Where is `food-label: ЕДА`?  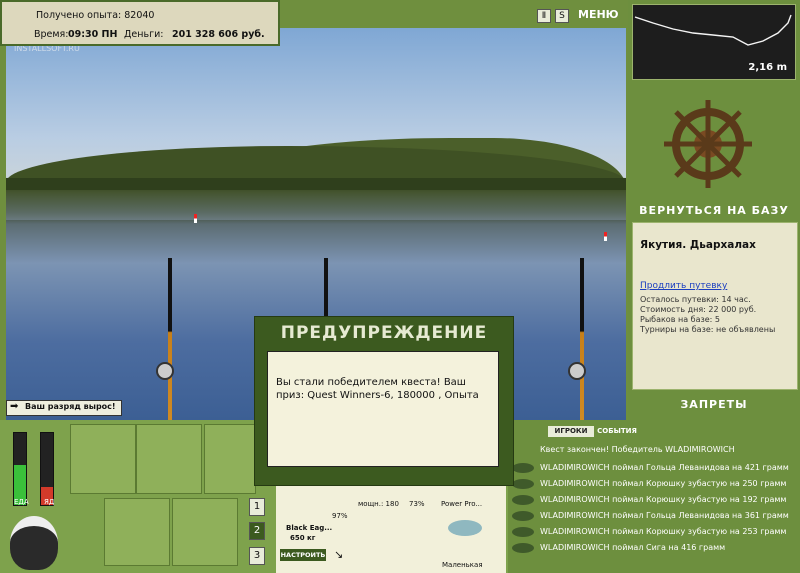 food-label: ЕДА is located at coordinates (21, 502).